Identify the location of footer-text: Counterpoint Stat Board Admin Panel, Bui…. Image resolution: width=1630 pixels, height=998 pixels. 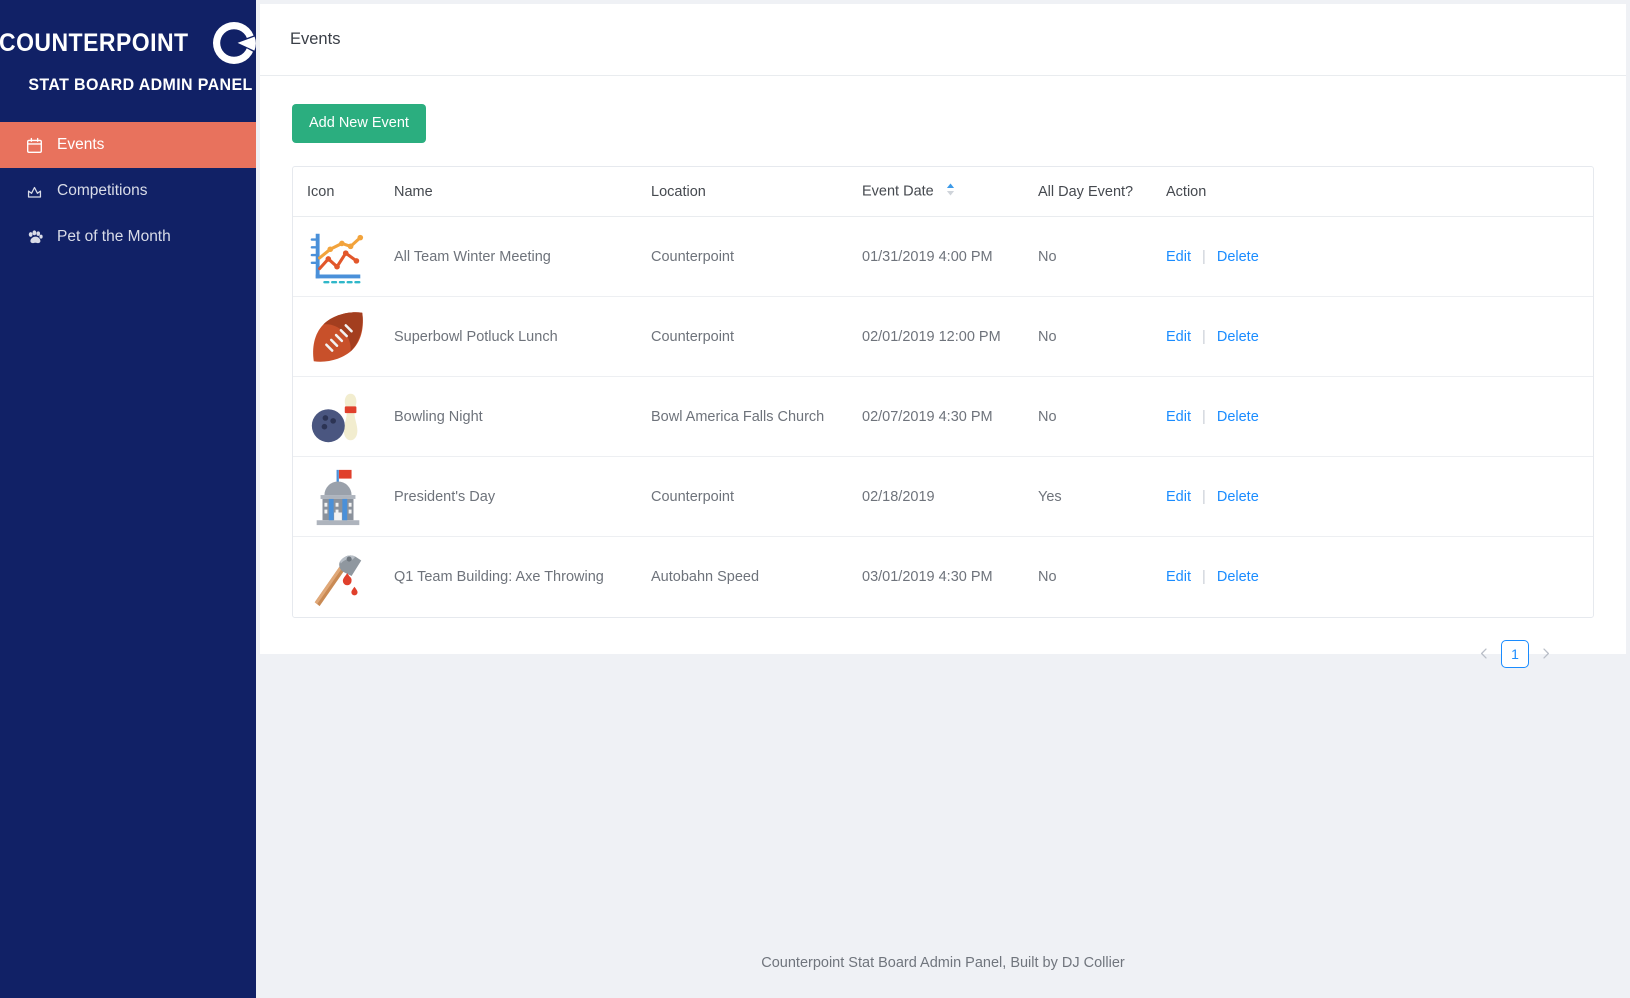
(943, 963).